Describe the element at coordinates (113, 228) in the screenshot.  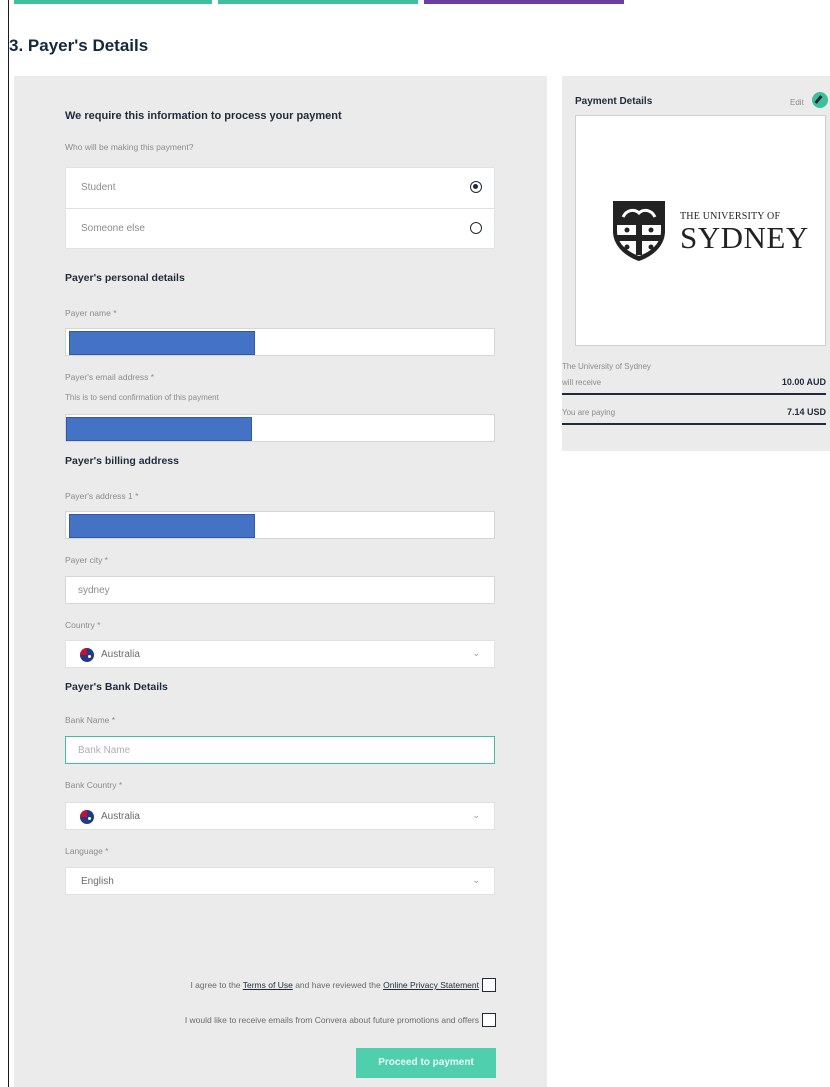
I see `payer-option-label: Someone else` at that location.